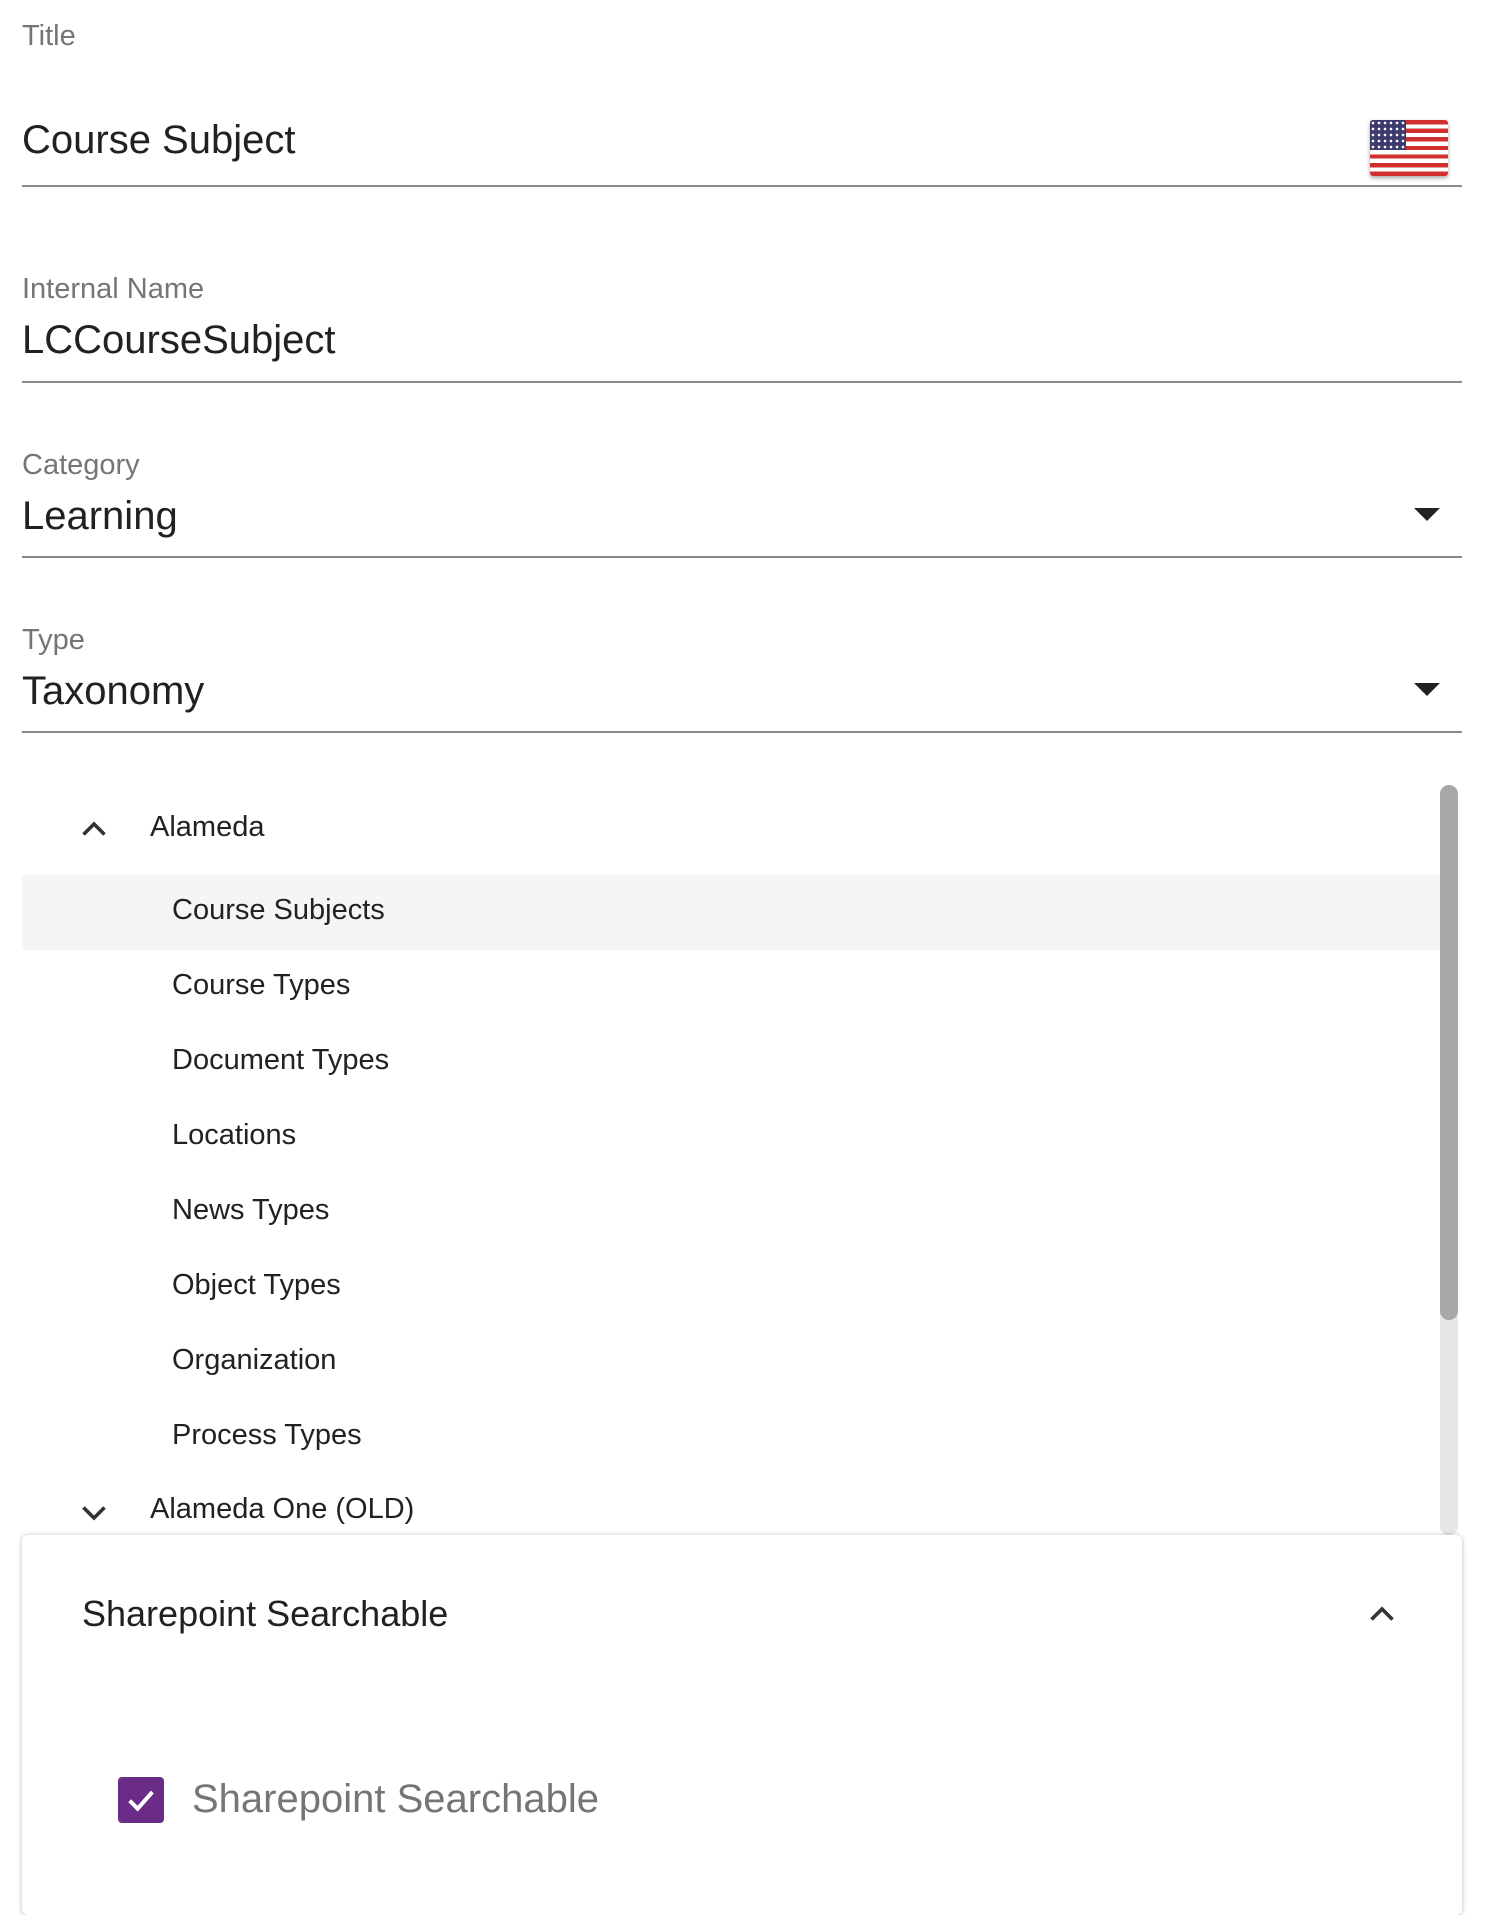  What do you see at coordinates (732, 1437) in the screenshot?
I see `tree-item-process-types: Process Types` at bounding box center [732, 1437].